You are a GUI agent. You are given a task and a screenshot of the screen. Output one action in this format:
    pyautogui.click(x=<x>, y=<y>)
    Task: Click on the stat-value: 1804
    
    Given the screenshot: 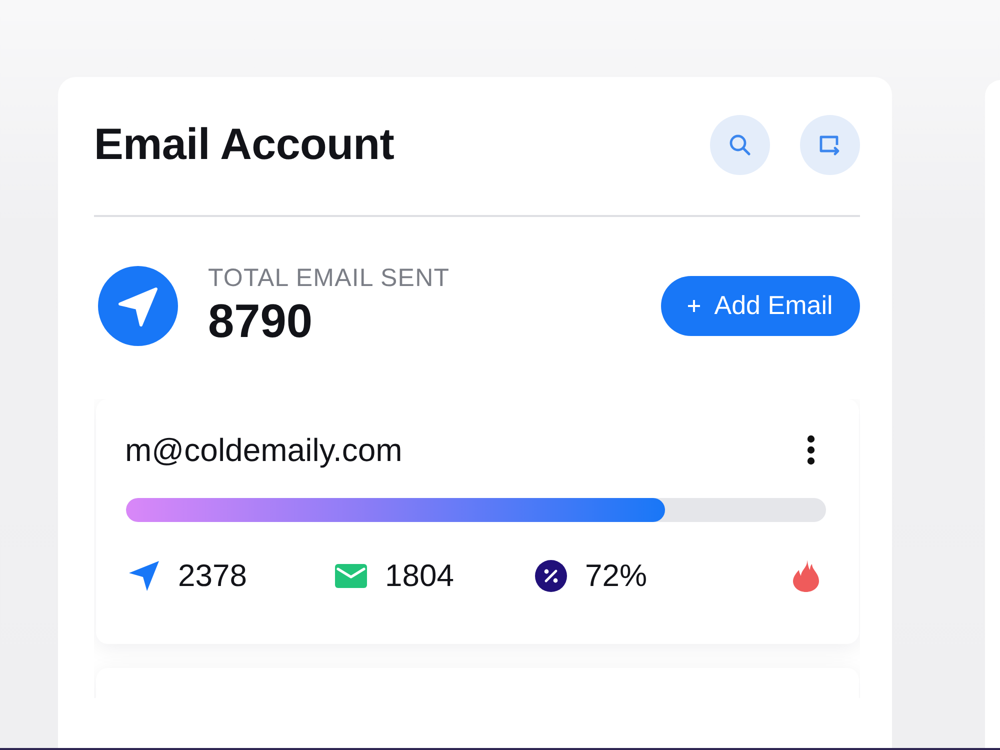 What is the action you would take?
    pyautogui.click(x=419, y=576)
    